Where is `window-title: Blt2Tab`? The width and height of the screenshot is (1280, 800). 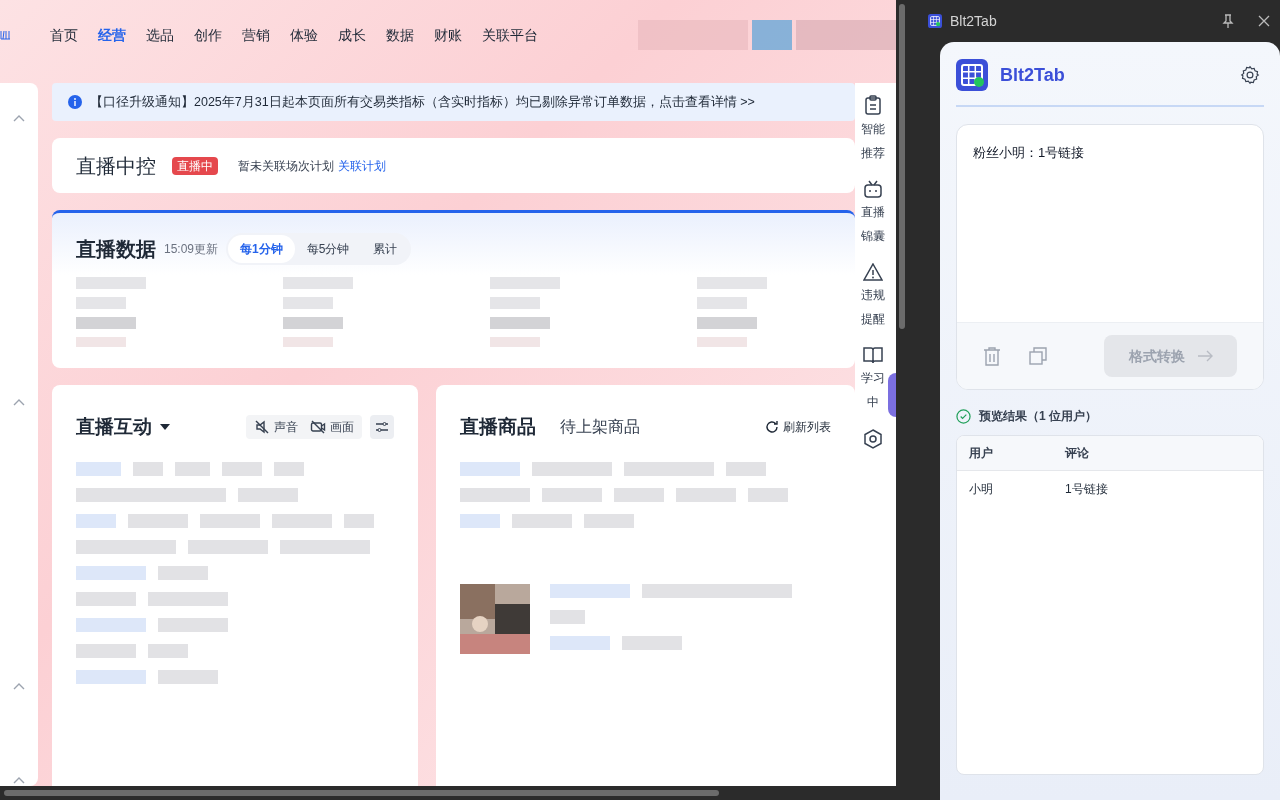 window-title: Blt2Tab is located at coordinates (973, 21).